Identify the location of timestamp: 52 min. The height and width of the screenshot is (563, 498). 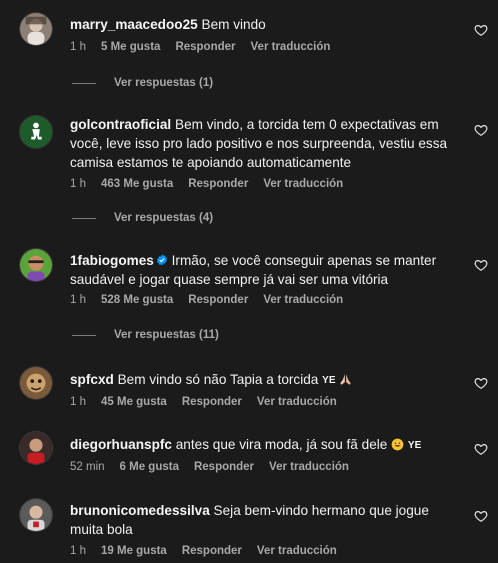
(87, 467).